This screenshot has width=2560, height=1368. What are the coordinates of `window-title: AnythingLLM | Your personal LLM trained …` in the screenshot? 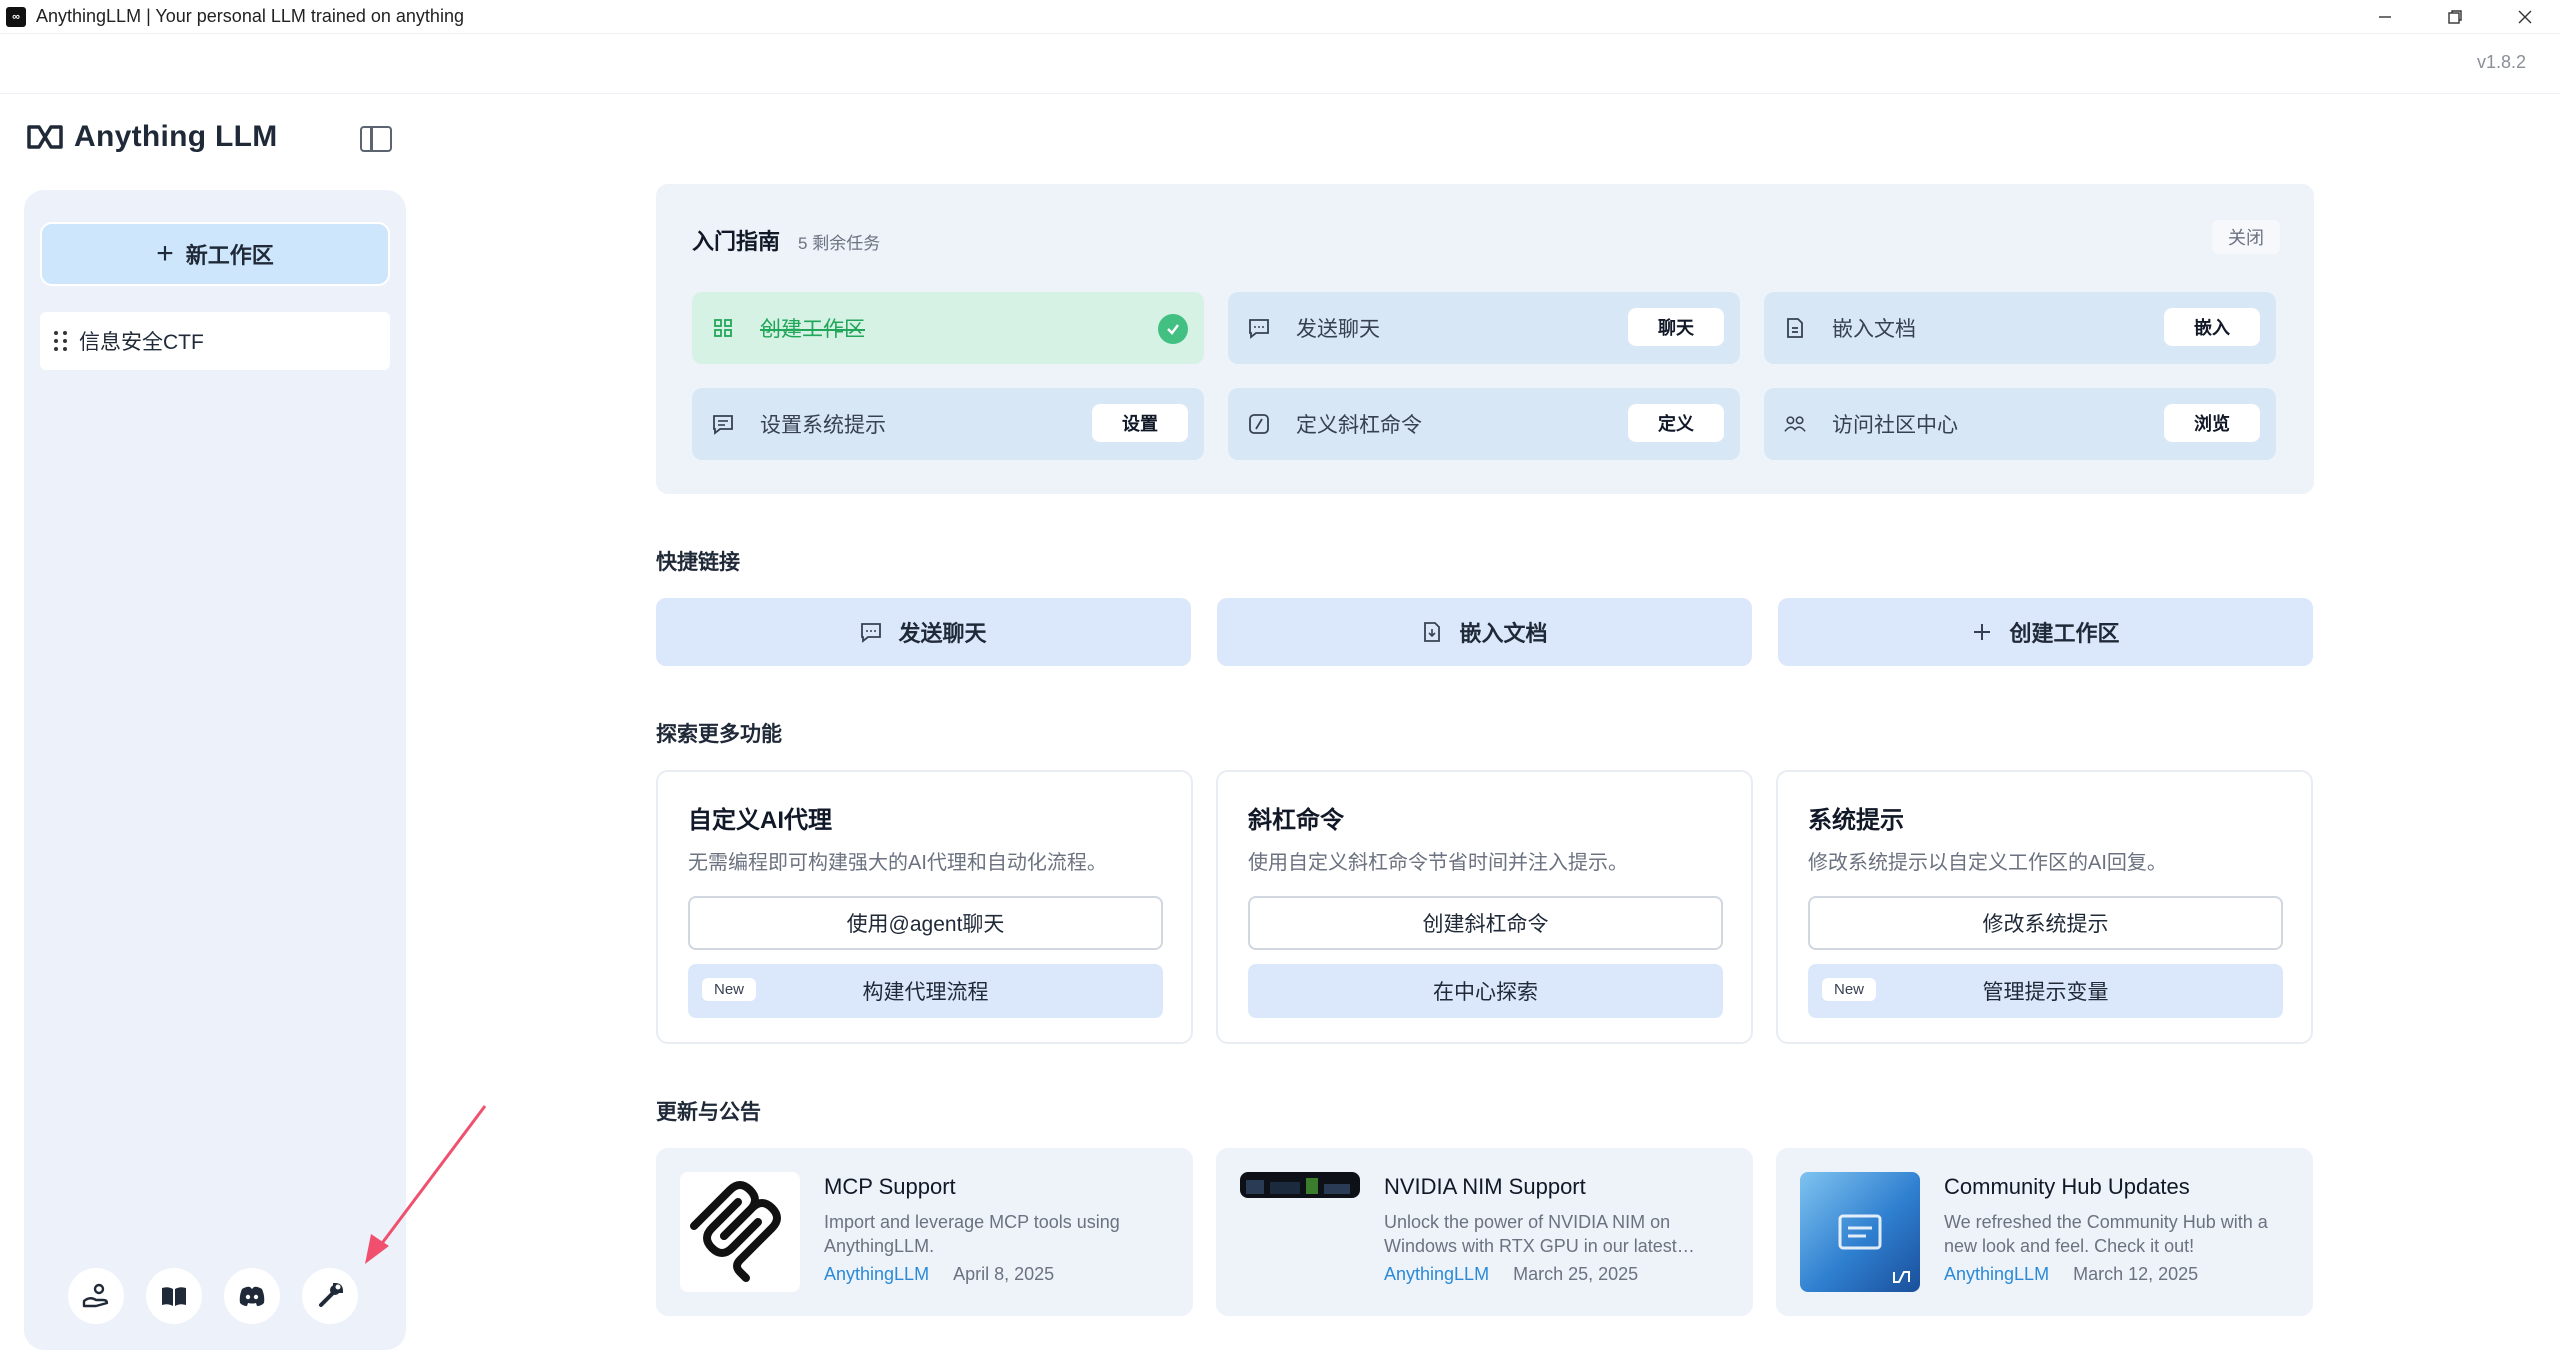 It's located at (250, 16).